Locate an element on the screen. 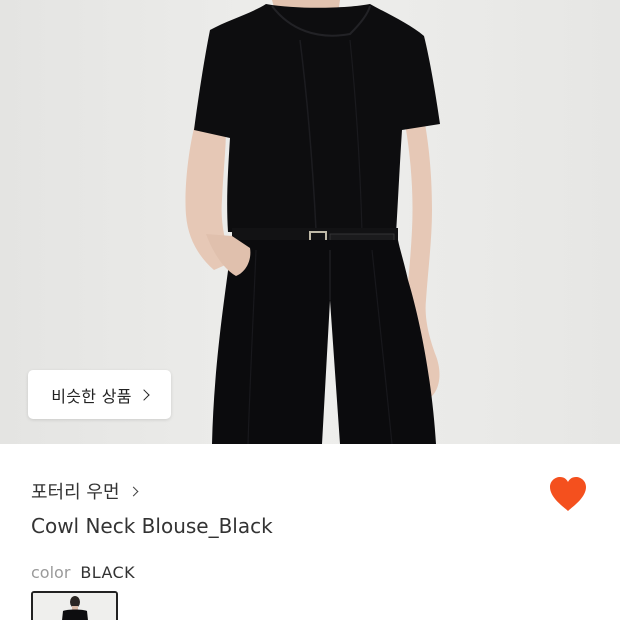 The width and height of the screenshot is (620, 620). brand-name: 포터리 우먼 is located at coordinates (75, 492).